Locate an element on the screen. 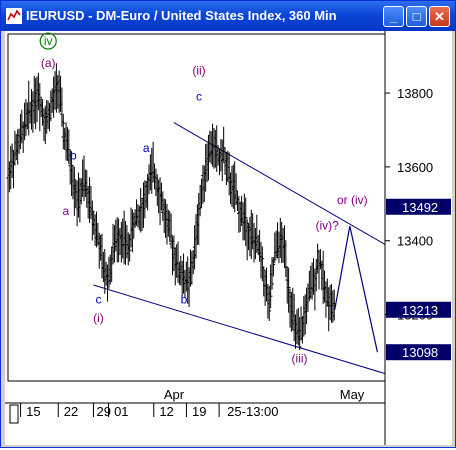 The width and height of the screenshot is (456, 450). wave-label: (iv)? is located at coordinates (328, 226).